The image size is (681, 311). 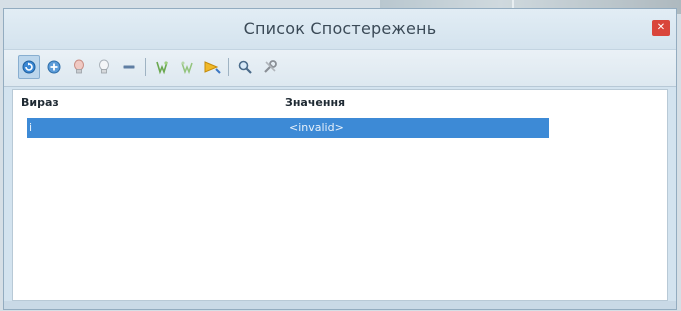 I want to click on toolbar-buttons, so click(x=151, y=67).